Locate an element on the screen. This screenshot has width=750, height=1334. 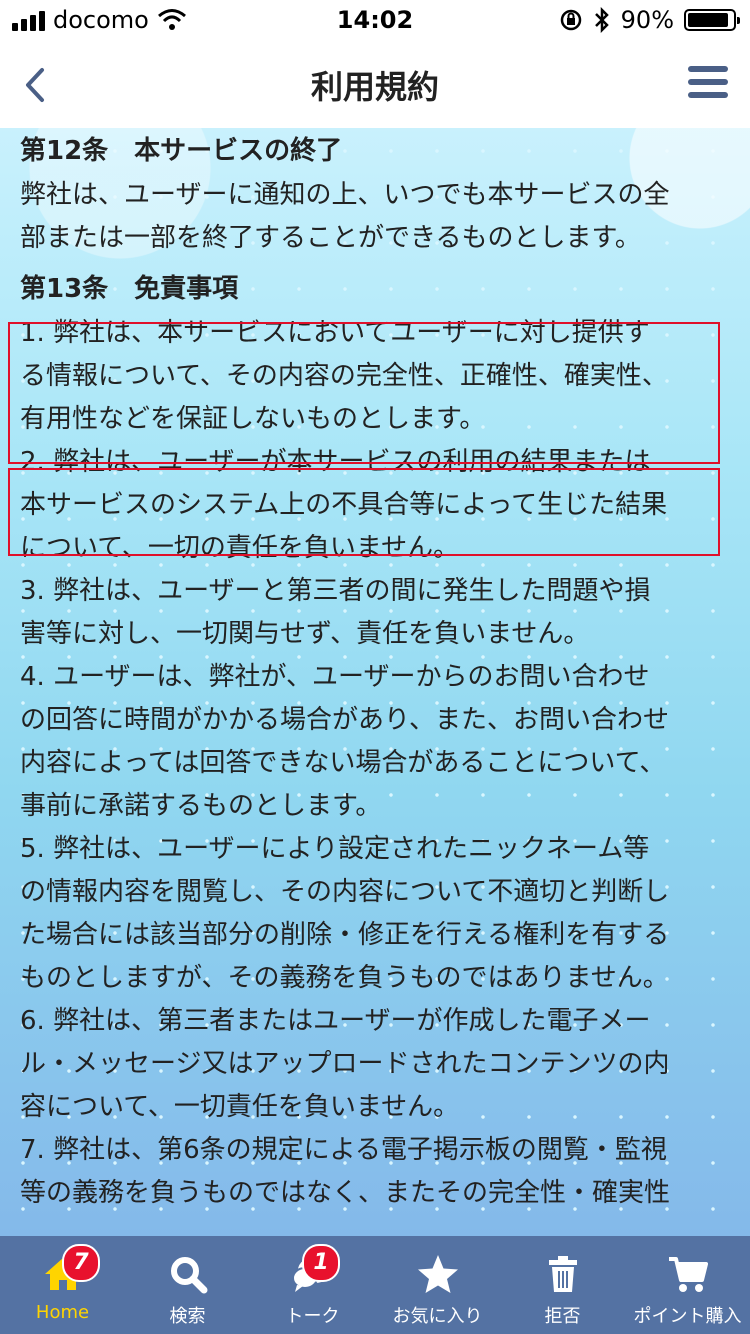
tab-label: Home is located at coordinates (62, 1312).